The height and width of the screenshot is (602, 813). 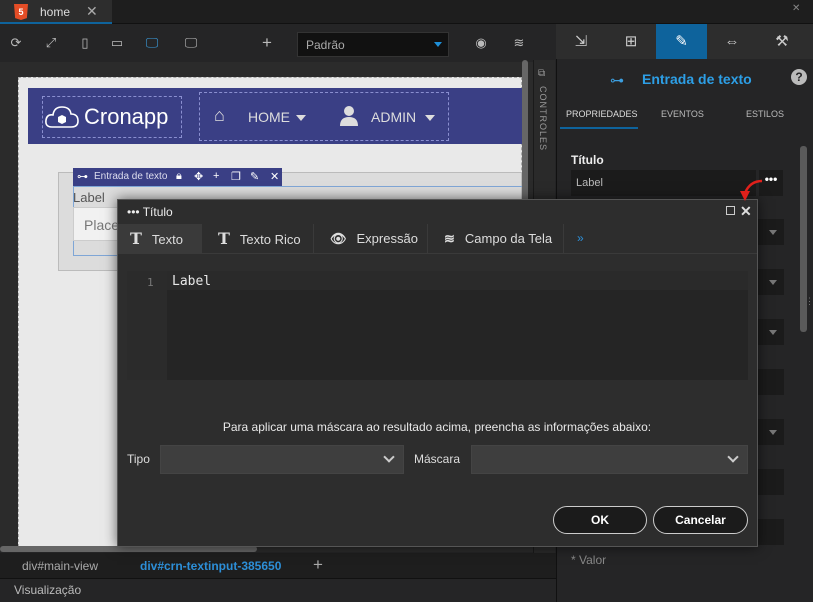 What do you see at coordinates (406, 12) in the screenshot?
I see `file-tab-bar` at bounding box center [406, 12].